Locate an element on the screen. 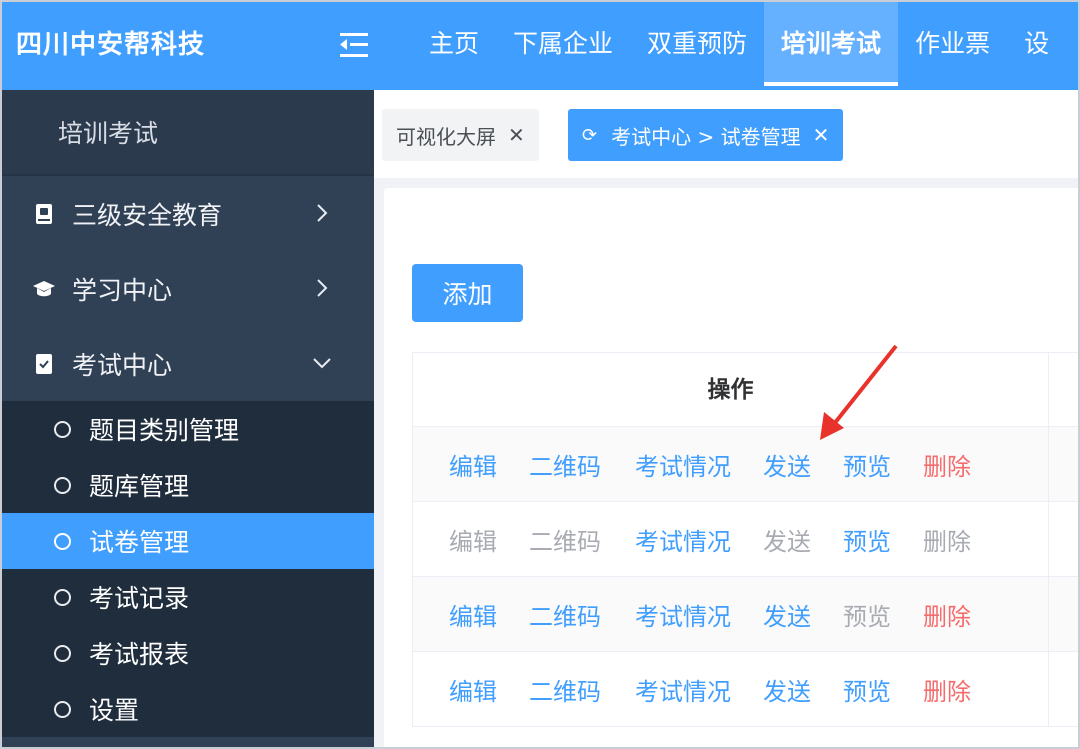  sidebar-group-safety-education: 三级安全教育 is located at coordinates (188, 213).